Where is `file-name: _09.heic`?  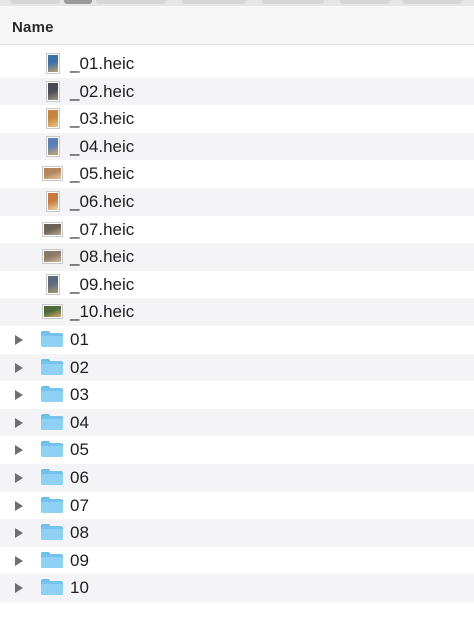 file-name: _09.heic is located at coordinates (102, 284).